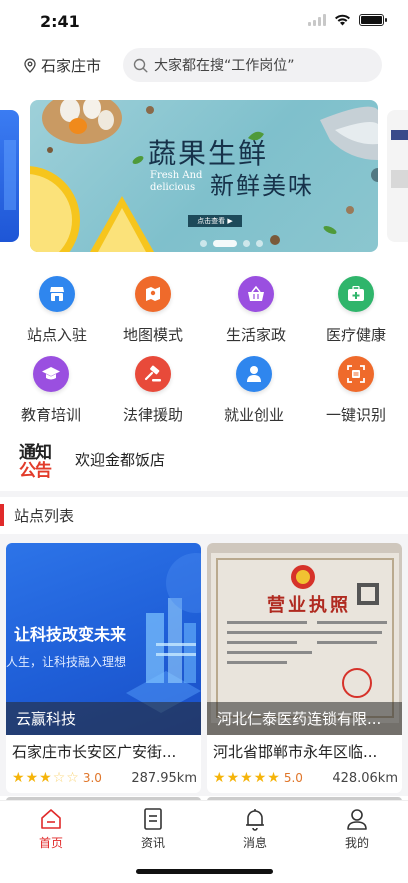  I want to click on home-indicator, so click(204, 871).